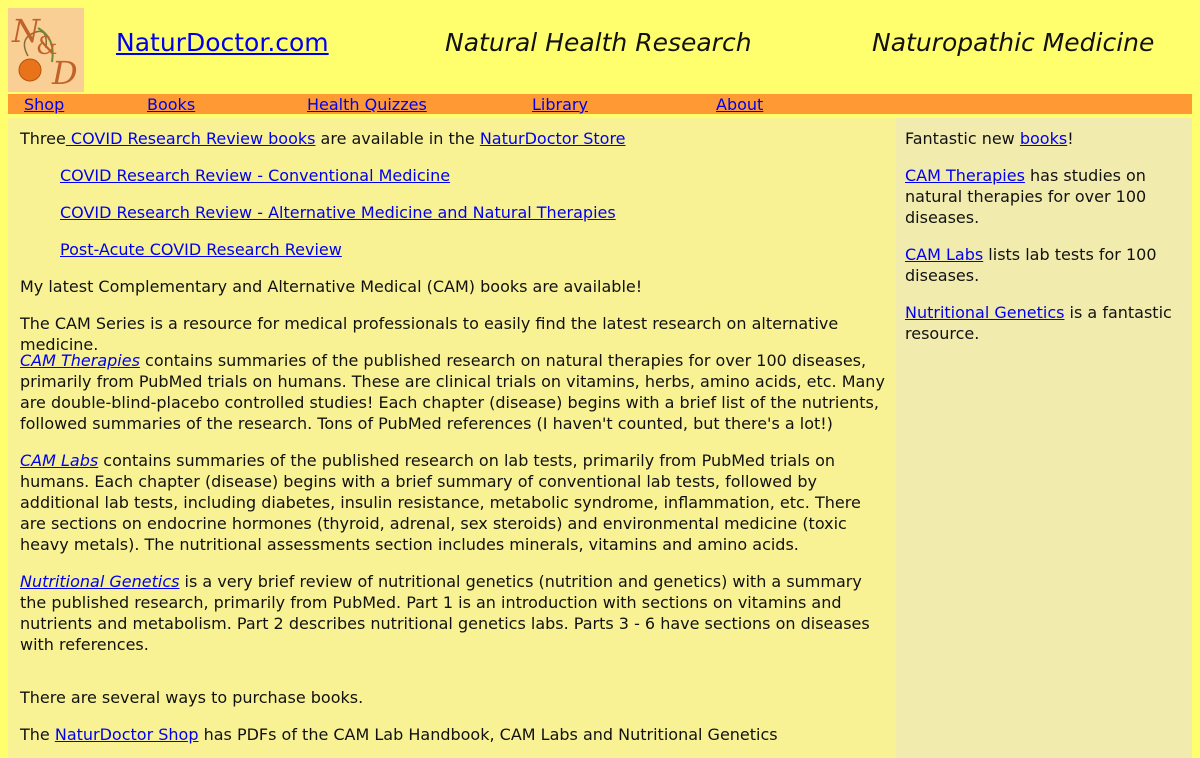  I want to click on nav-books: Books, so click(171, 104).